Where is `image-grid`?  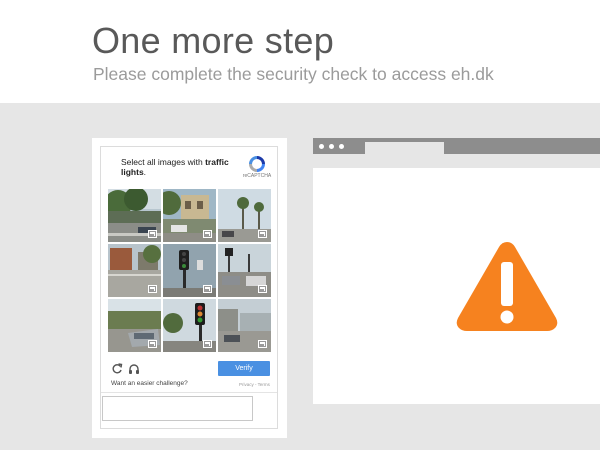
image-grid is located at coordinates (189, 270).